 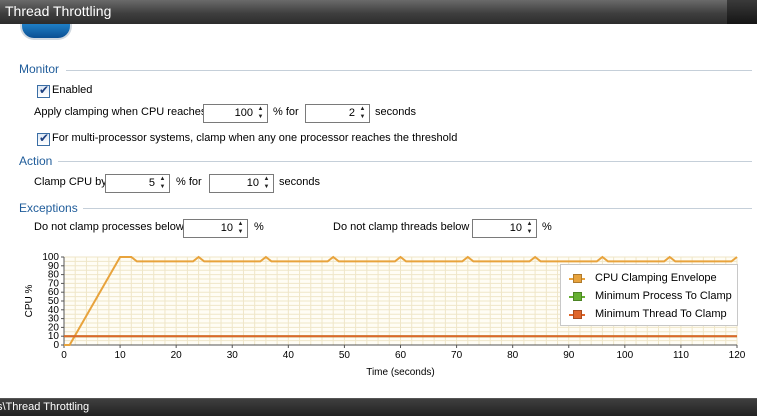 What do you see at coordinates (151, 183) in the screenshot?
I see `clamp-cpu-value: 5` at bounding box center [151, 183].